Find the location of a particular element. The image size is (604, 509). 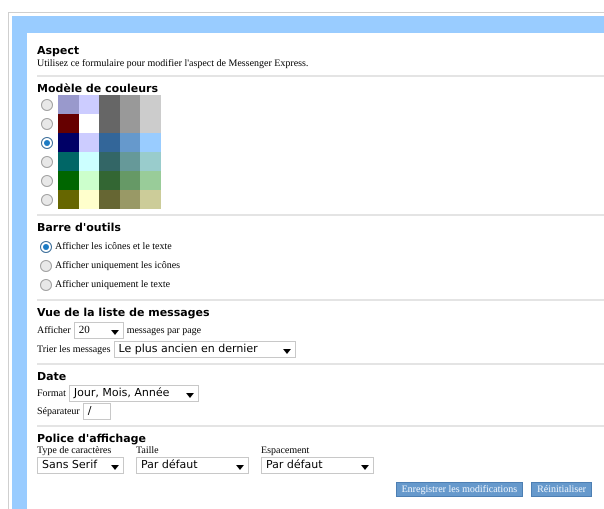

field-label: Séparateur is located at coordinates (58, 412).